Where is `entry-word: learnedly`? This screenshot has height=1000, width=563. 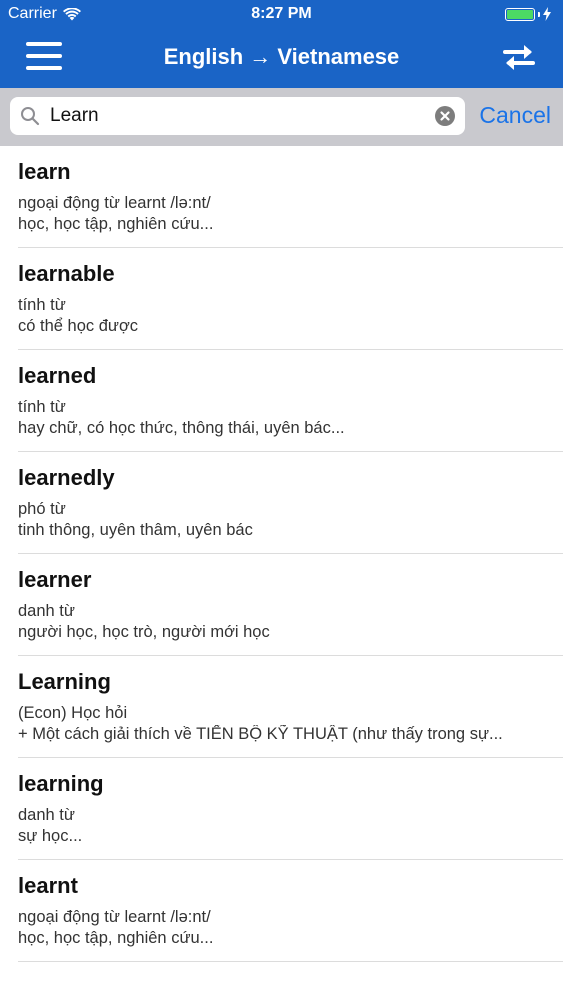 entry-word: learnedly is located at coordinates (66, 477).